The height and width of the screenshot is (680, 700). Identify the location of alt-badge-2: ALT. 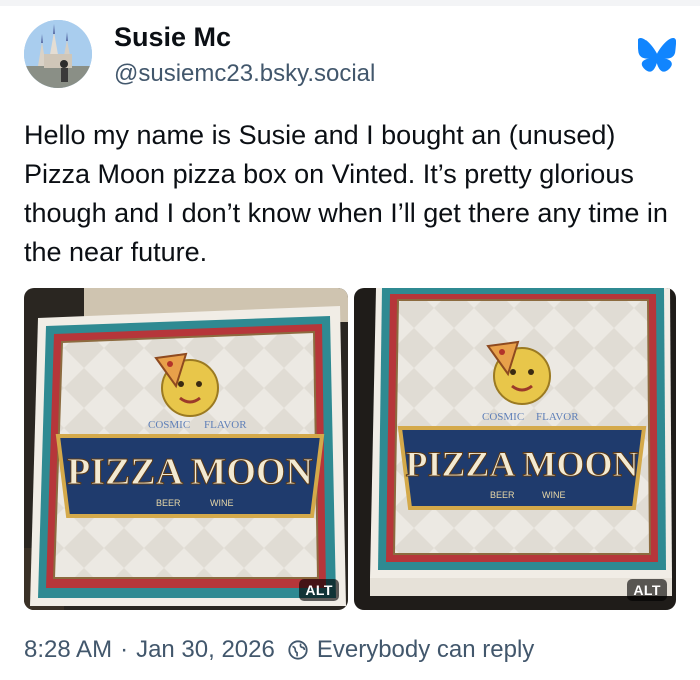
(647, 590).